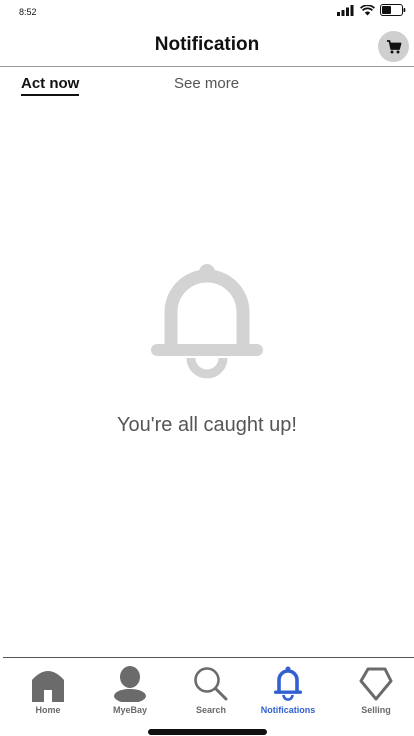 This screenshot has width=414, height=736. I want to click on tab-see-more: See more, so click(206, 83).